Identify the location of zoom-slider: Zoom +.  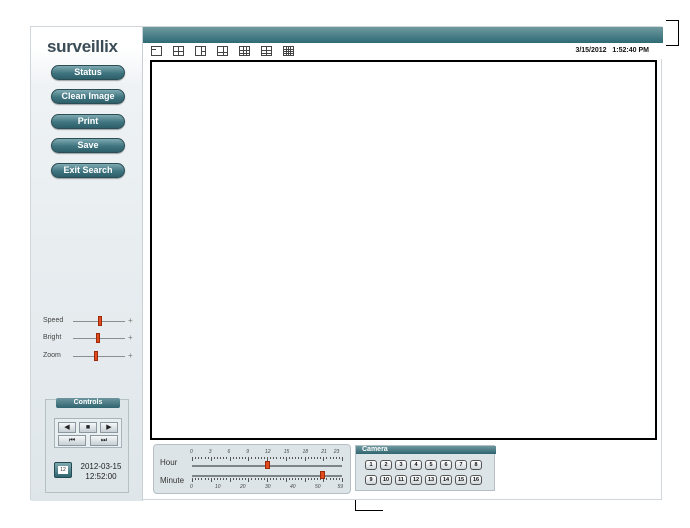
(91, 356).